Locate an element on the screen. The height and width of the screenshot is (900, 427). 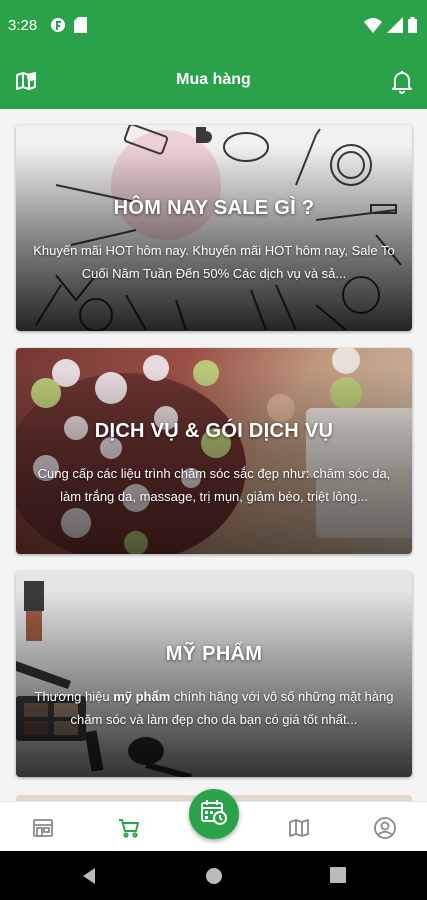
wifi-icon is located at coordinates (373, 27).